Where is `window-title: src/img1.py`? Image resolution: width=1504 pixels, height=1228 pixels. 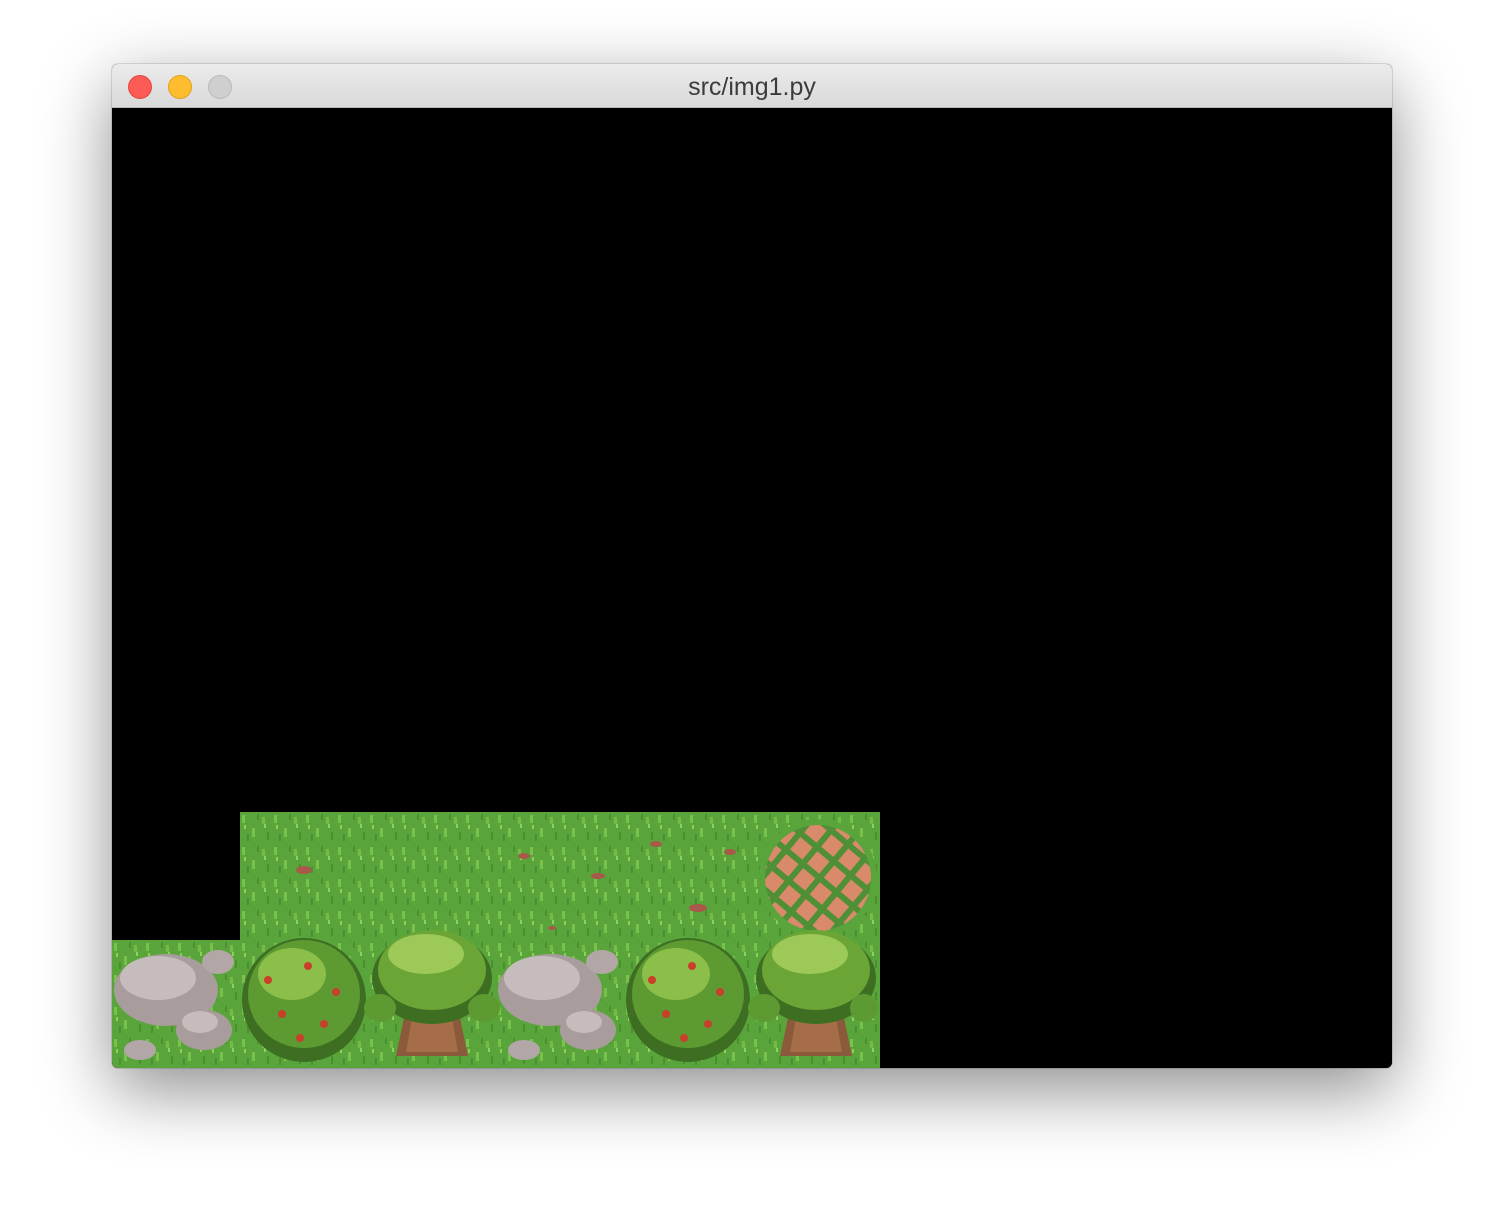
window-title: src/img1.py is located at coordinates (752, 87).